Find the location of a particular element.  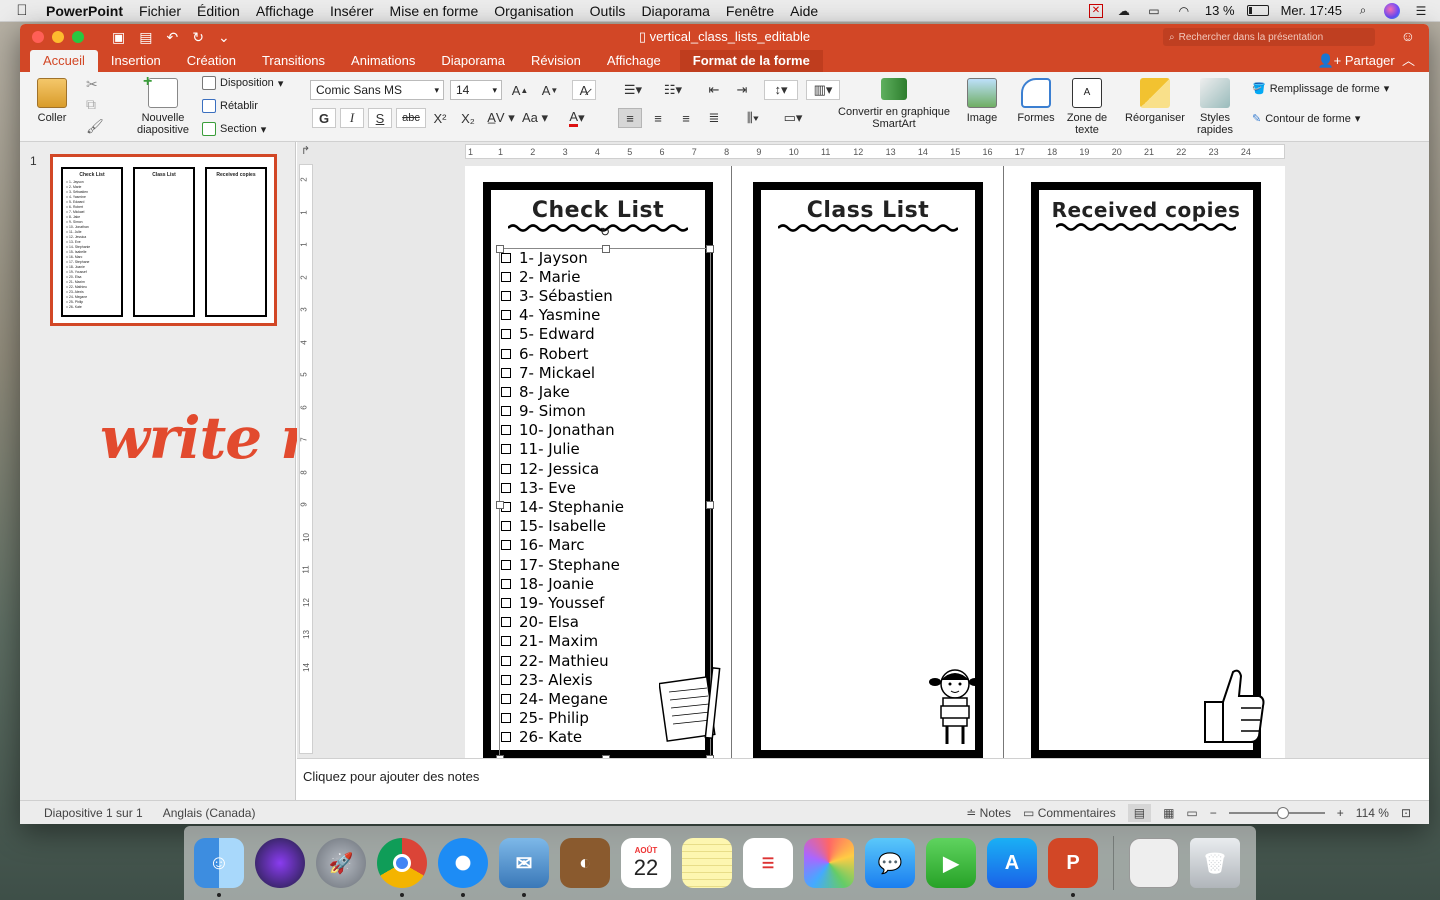

tab-transitions: Transitions is located at coordinates (293, 61).